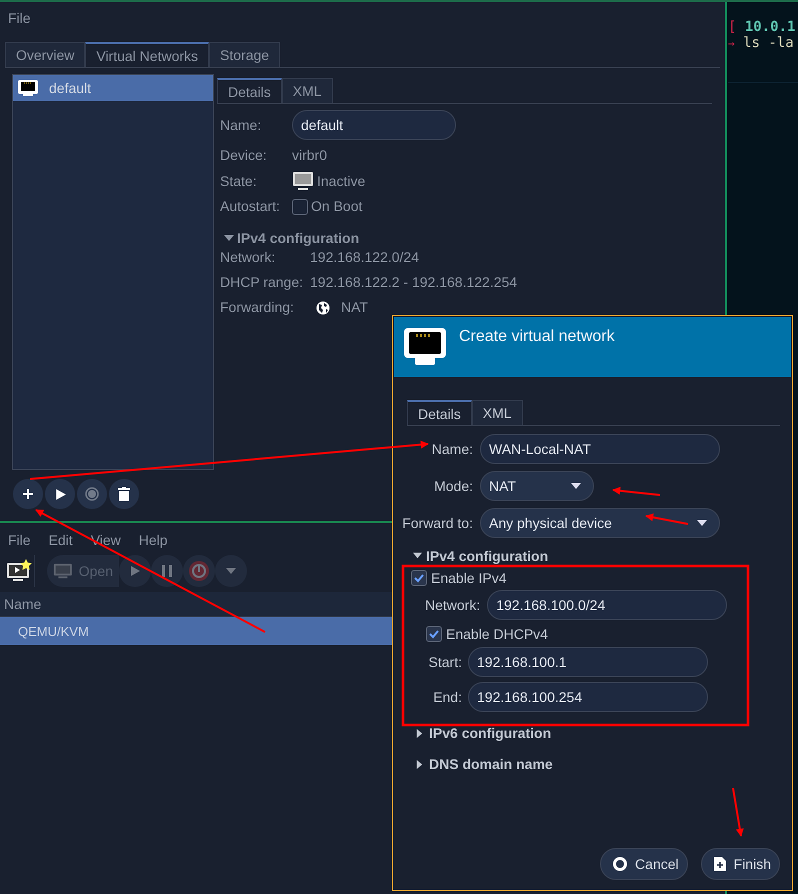  Describe the element at coordinates (336, 206) in the screenshot. I see `checkbox-label: On Boot` at that location.